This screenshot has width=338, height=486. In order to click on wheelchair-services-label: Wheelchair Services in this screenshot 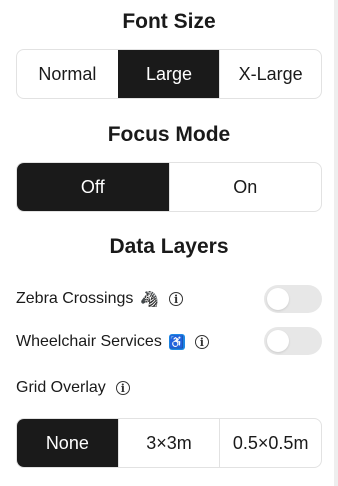, I will do `click(89, 341)`.